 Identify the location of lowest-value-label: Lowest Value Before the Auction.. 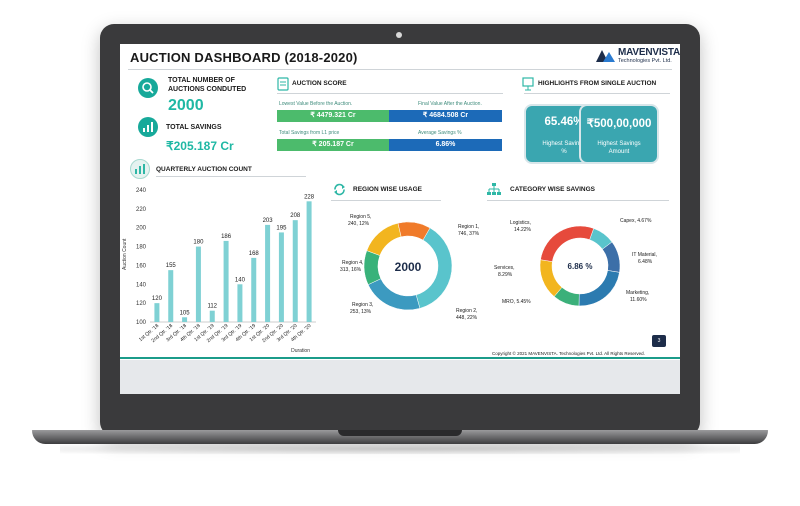
(316, 104).